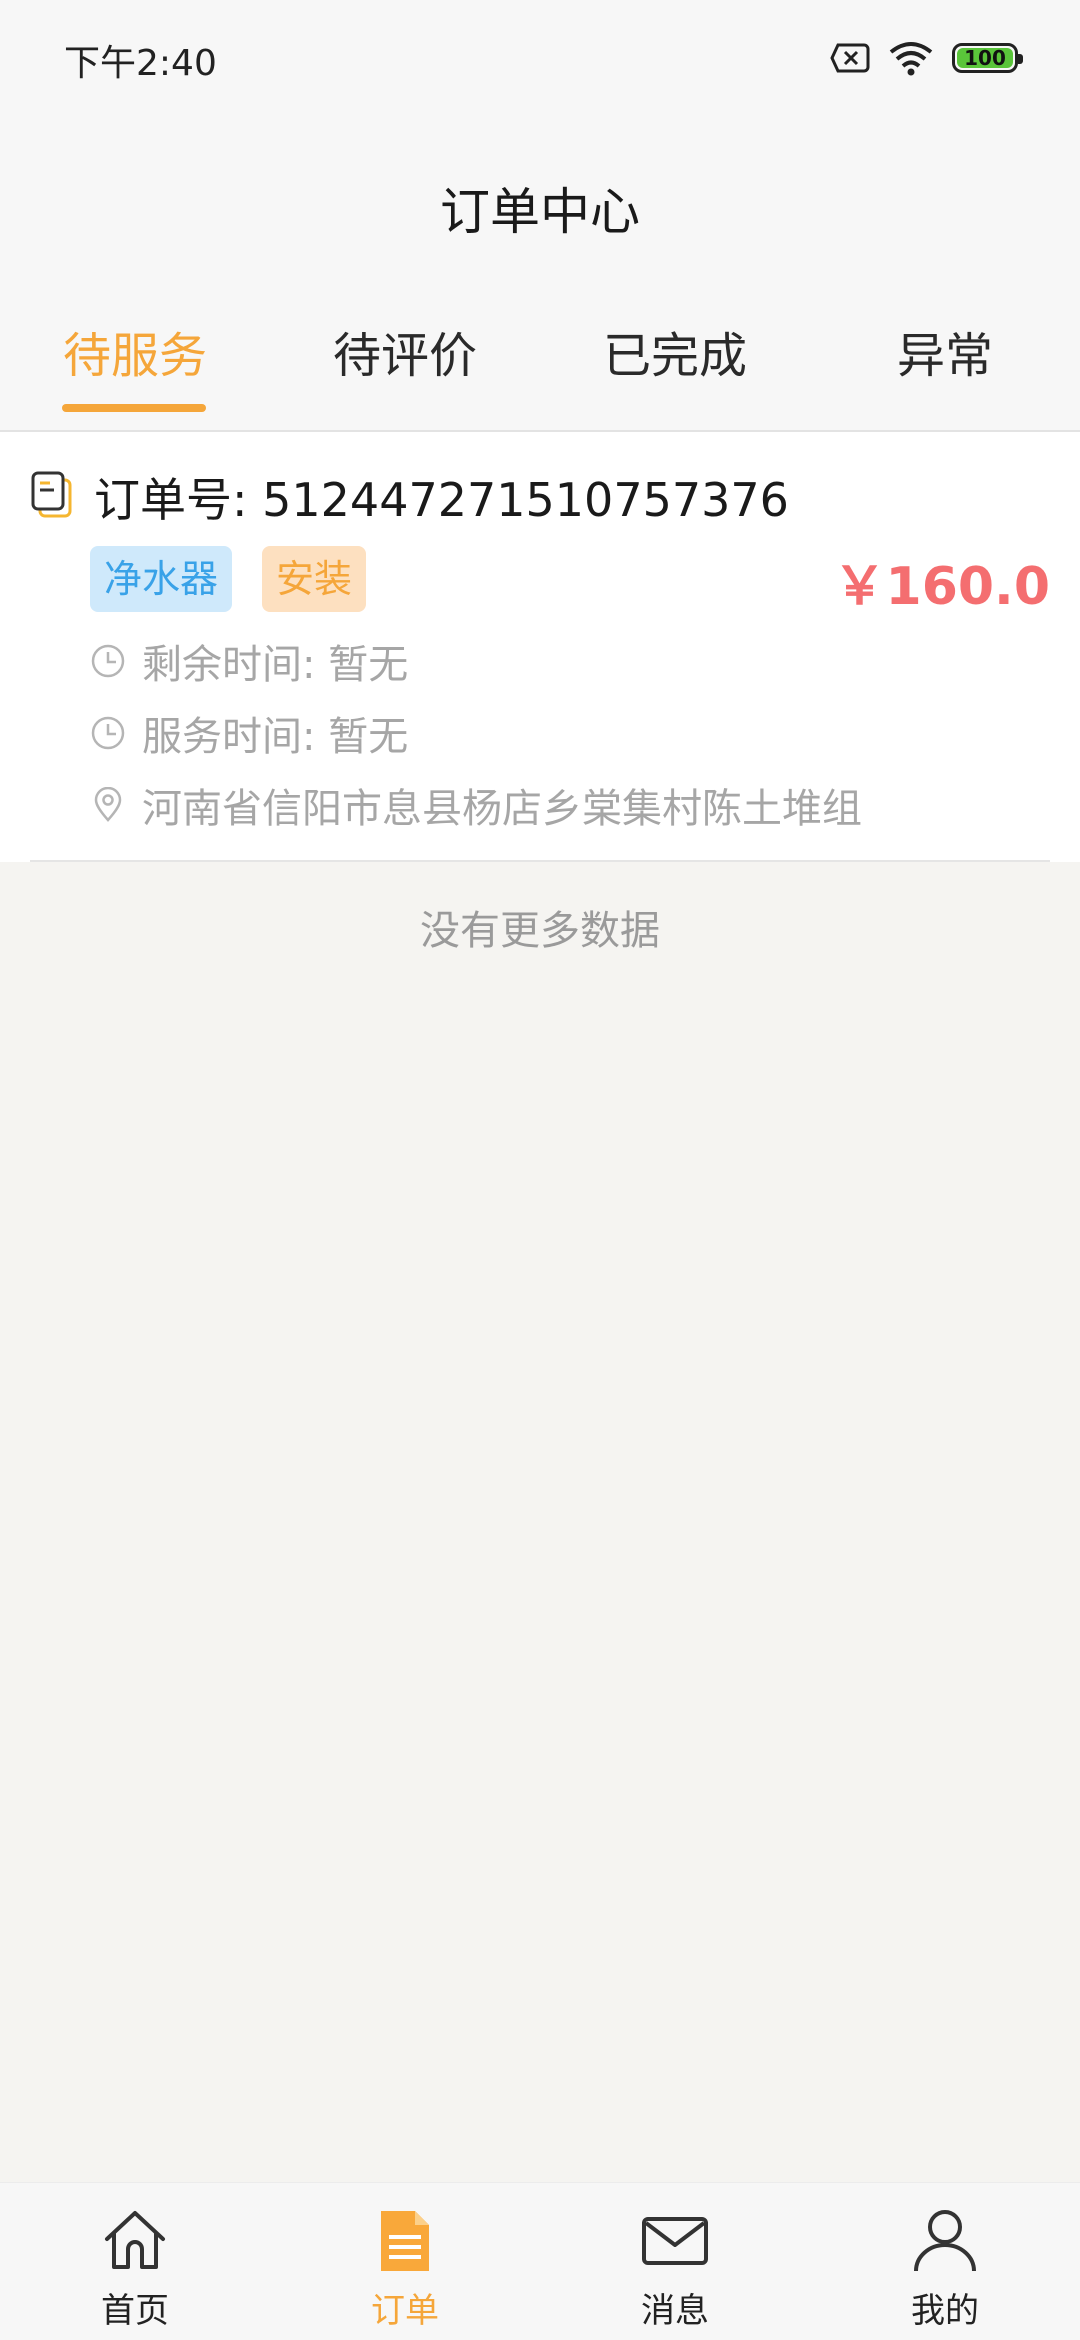 The width and height of the screenshot is (1080, 2340). I want to click on location-pin-icon, so click(108, 804).